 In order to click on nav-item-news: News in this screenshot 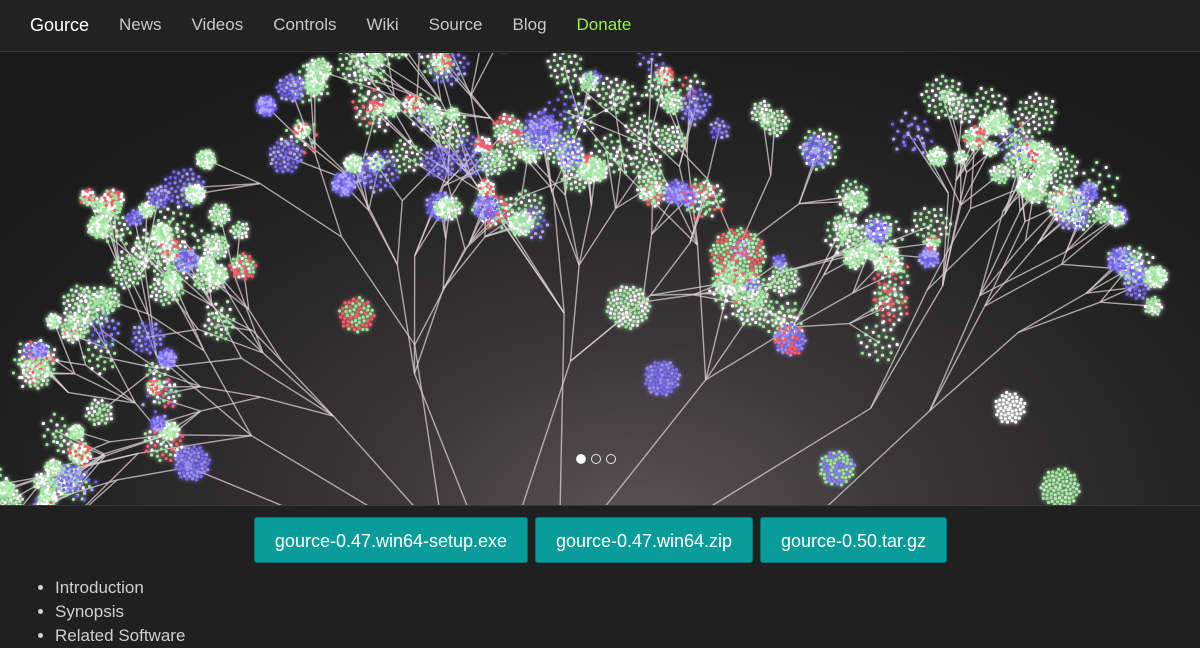, I will do `click(140, 25)`.